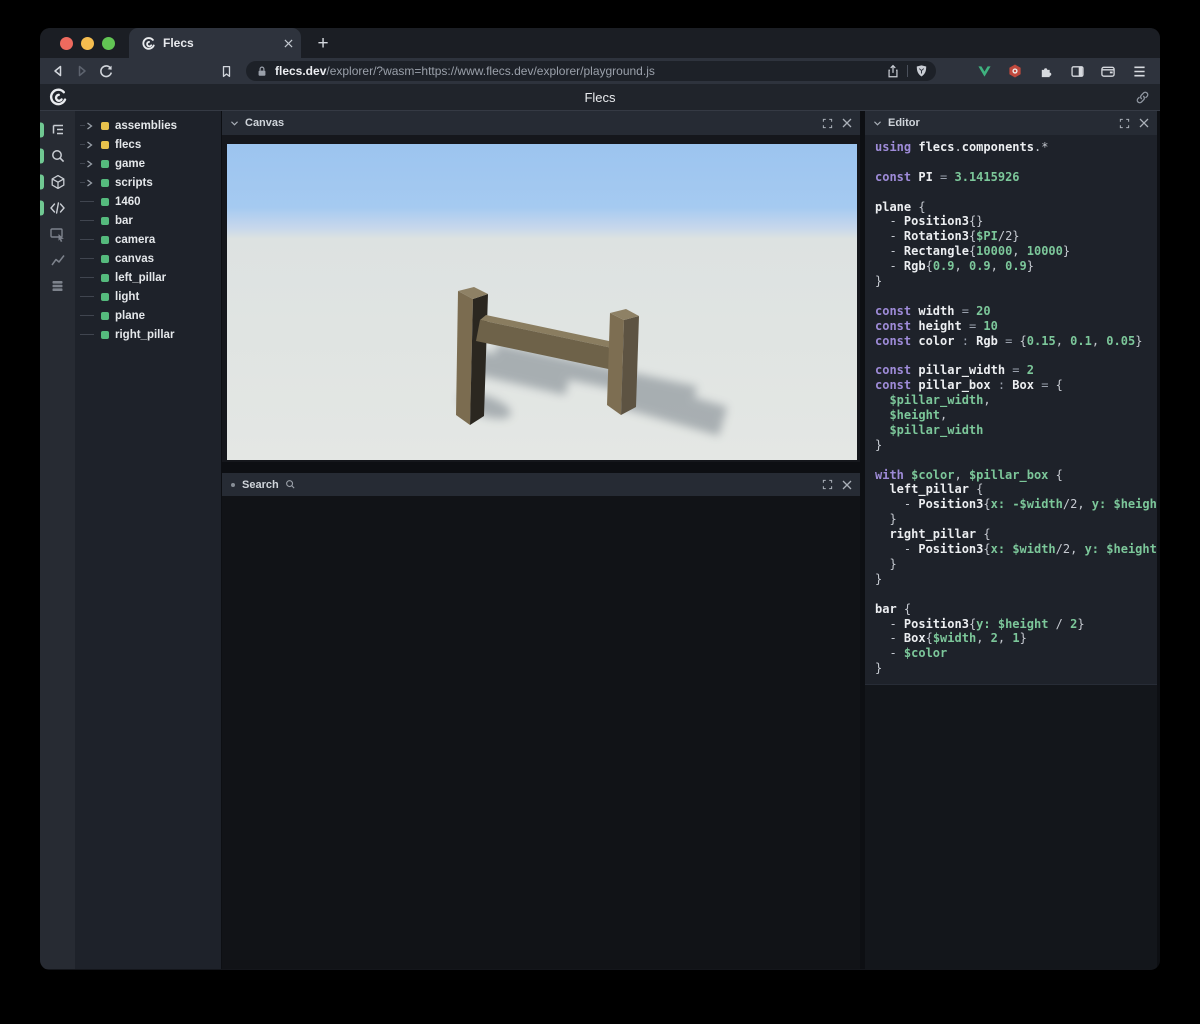  I want to click on sidebar-toggle-icon, so click(1077, 71).